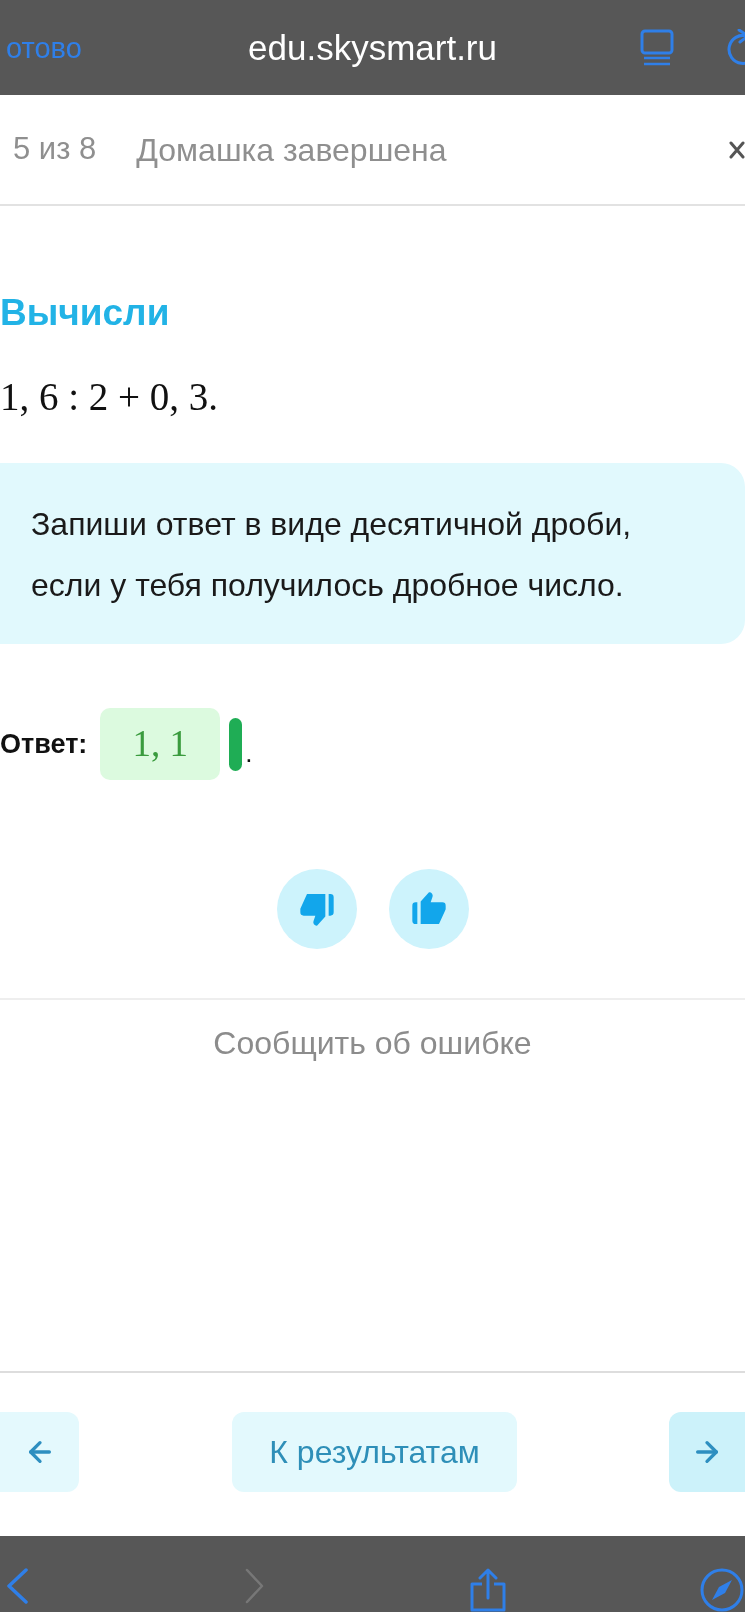 This screenshot has width=745, height=1612. What do you see at coordinates (374, 1452) in the screenshot?
I see `results-button: К результатам` at bounding box center [374, 1452].